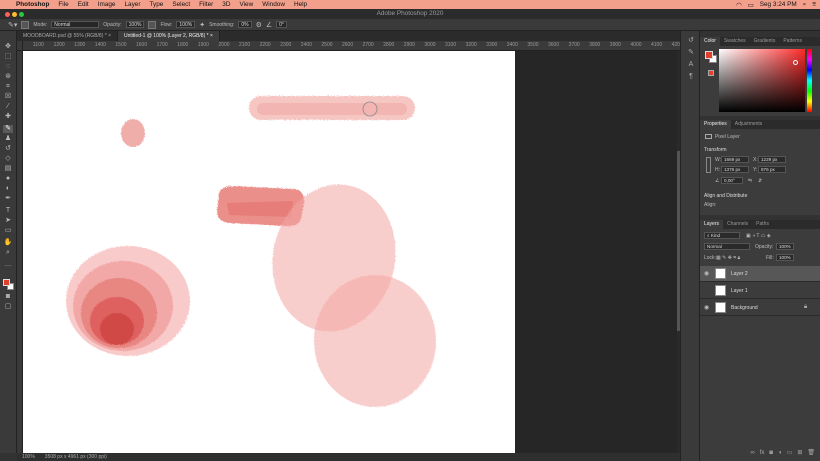 The width and height of the screenshot is (820, 461). What do you see at coordinates (8, 307) in the screenshot?
I see `screen-mode-icon: ▢` at bounding box center [8, 307].